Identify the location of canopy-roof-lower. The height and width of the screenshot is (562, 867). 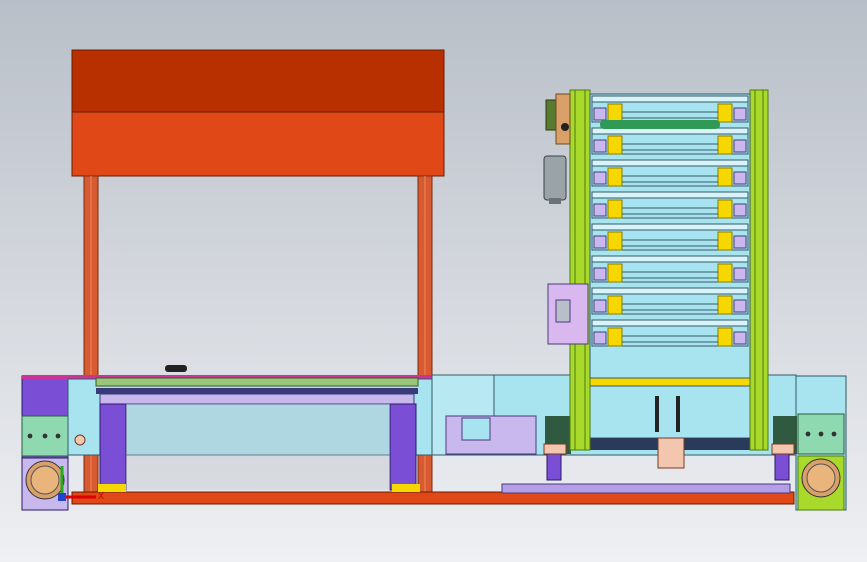
(258, 144).